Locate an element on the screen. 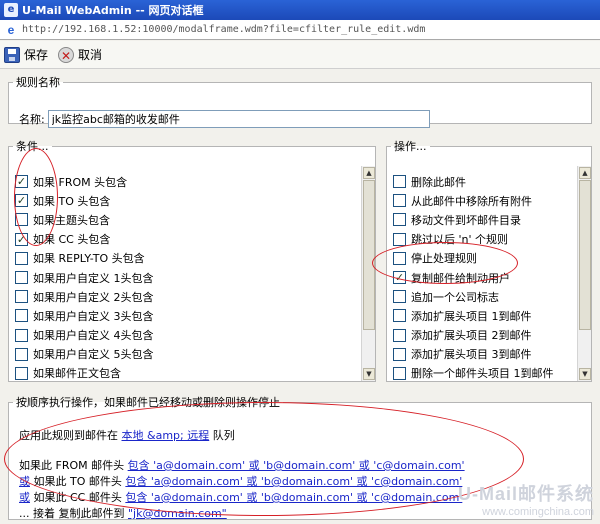 The image size is (600, 524). condition-item: ✓ 如果 FROM 头包含 is located at coordinates (188, 181).